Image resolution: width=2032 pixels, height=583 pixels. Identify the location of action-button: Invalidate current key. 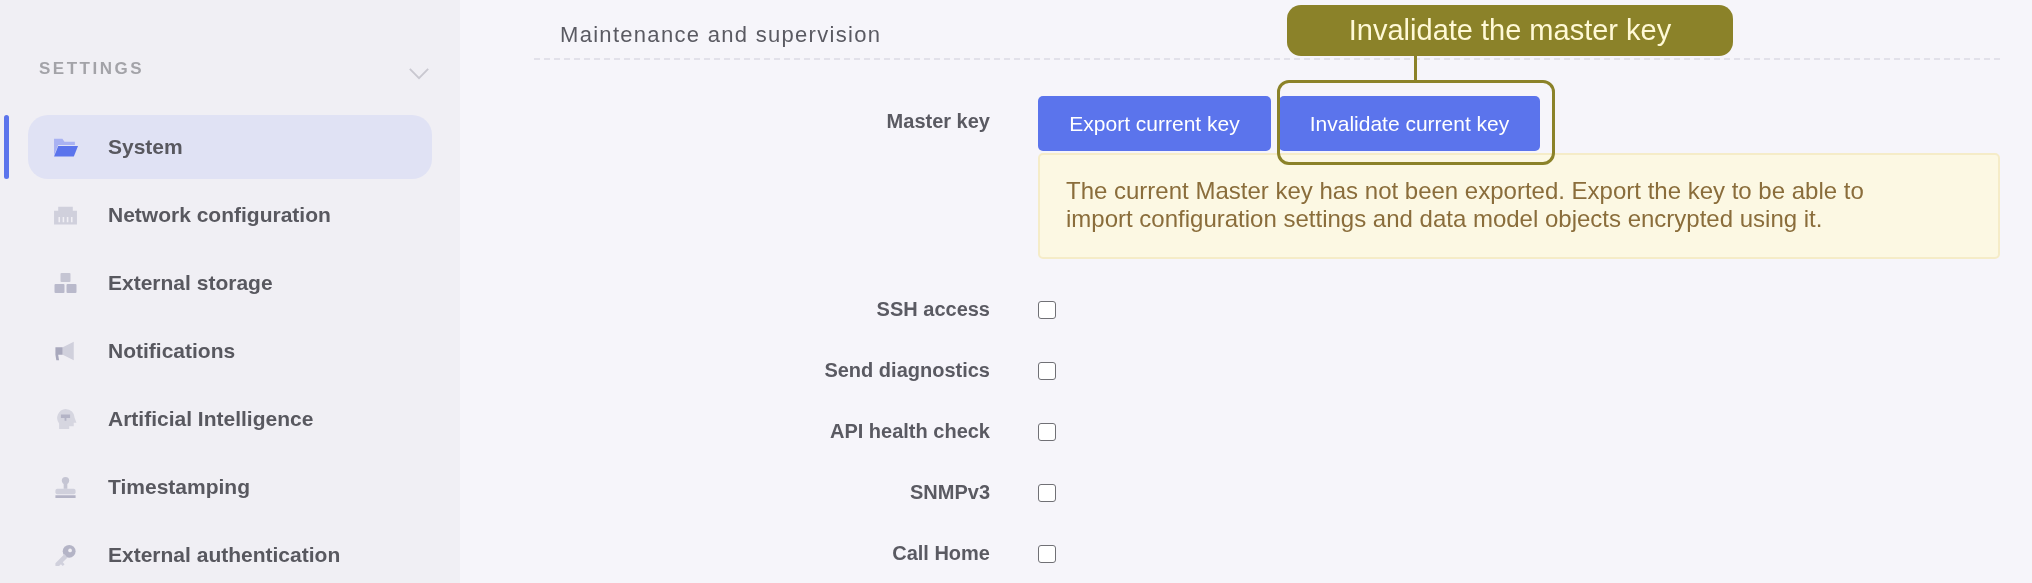
(1409, 123).